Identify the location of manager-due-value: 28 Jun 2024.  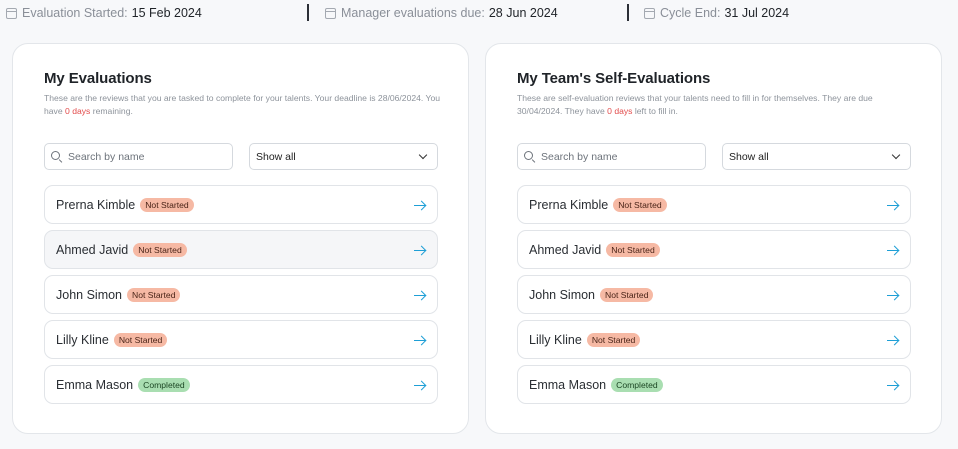
(523, 13).